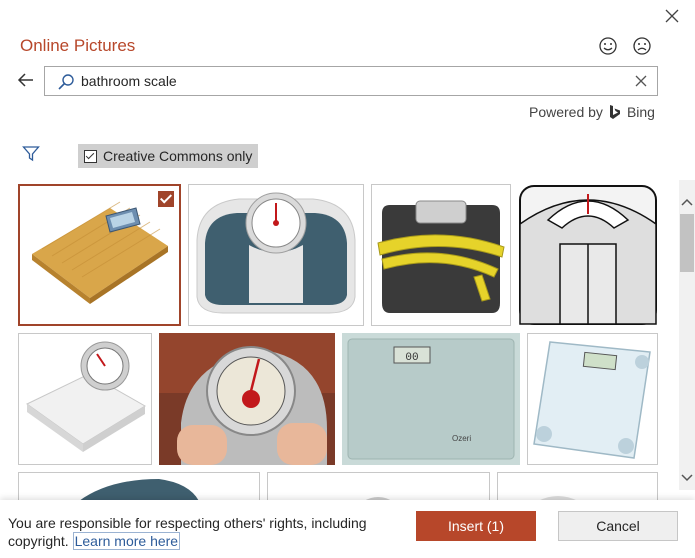 The height and width of the screenshot is (558, 695). I want to click on back-button, so click(28, 81).